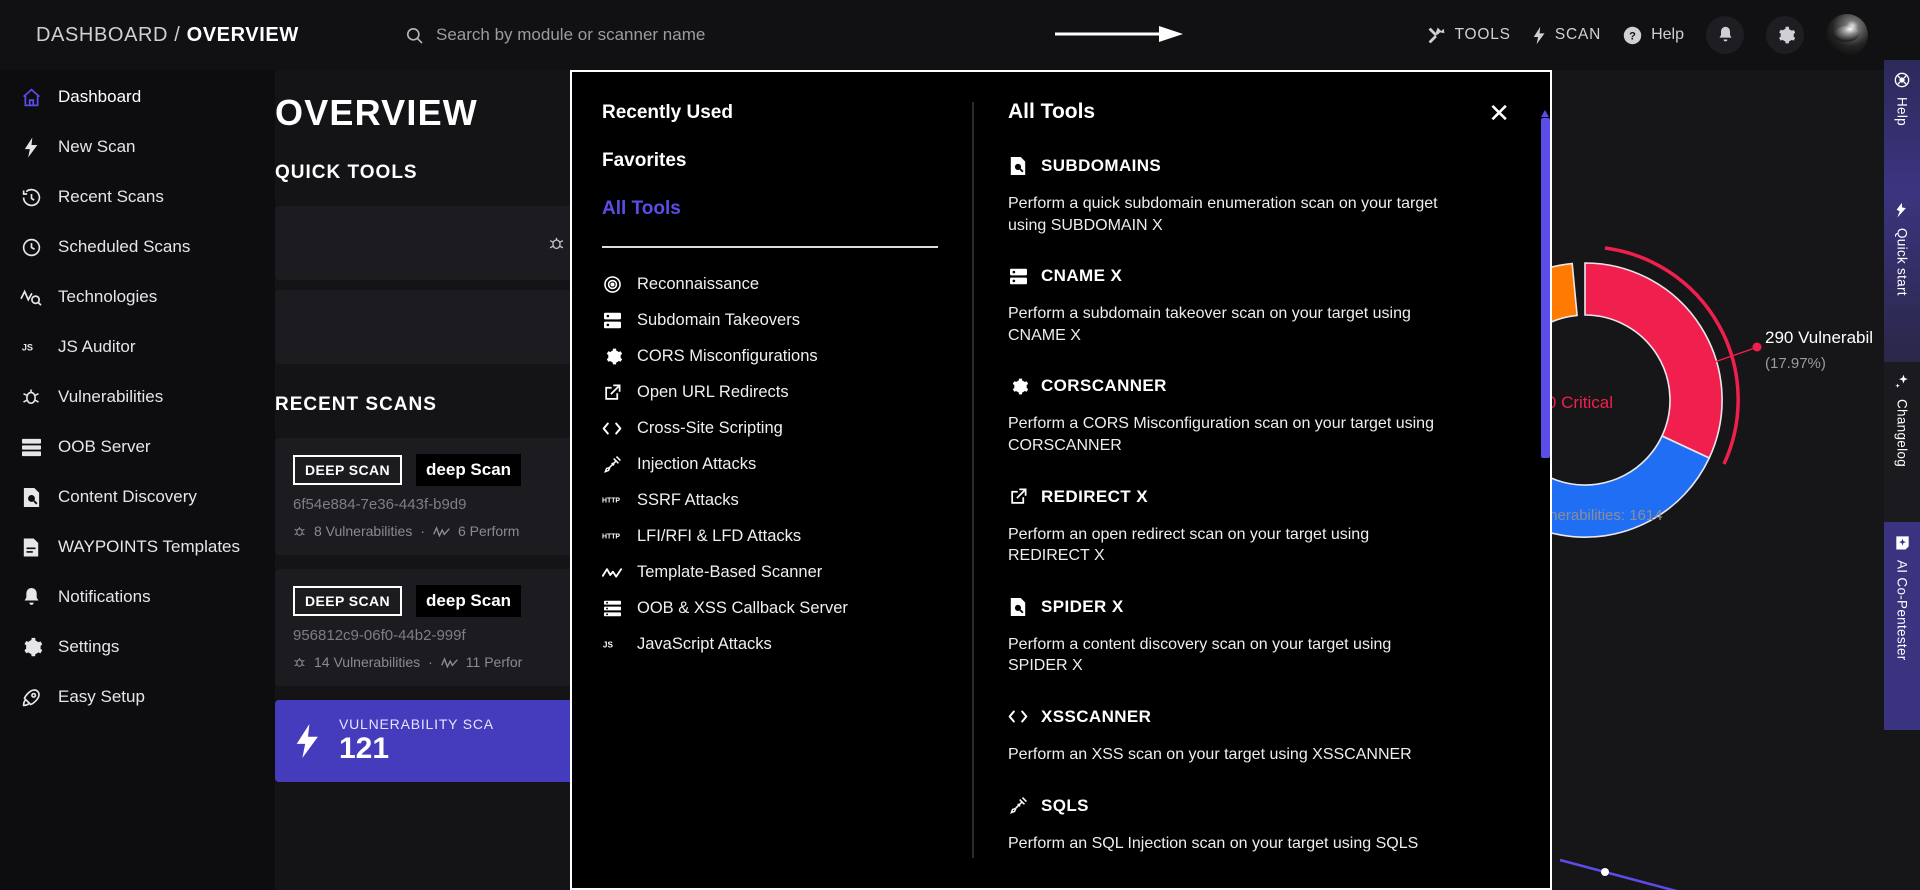  I want to click on chart-search-icon, so click(31, 297).